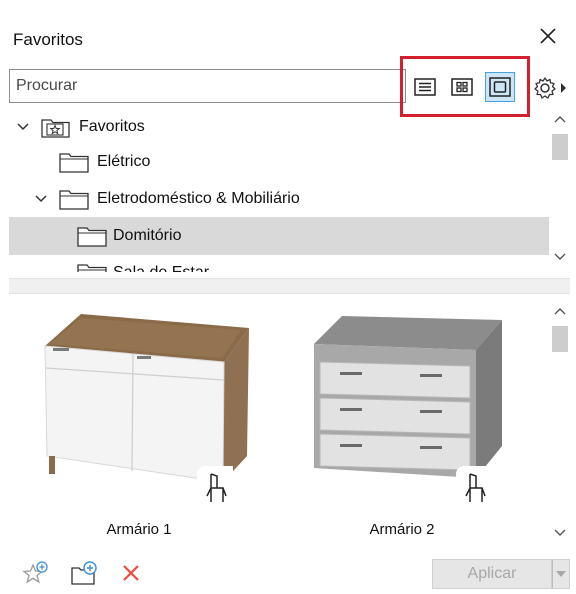 The width and height of the screenshot is (576, 594). Describe the element at coordinates (147, 235) in the screenshot. I see `tree-item-label: Domitório` at that location.